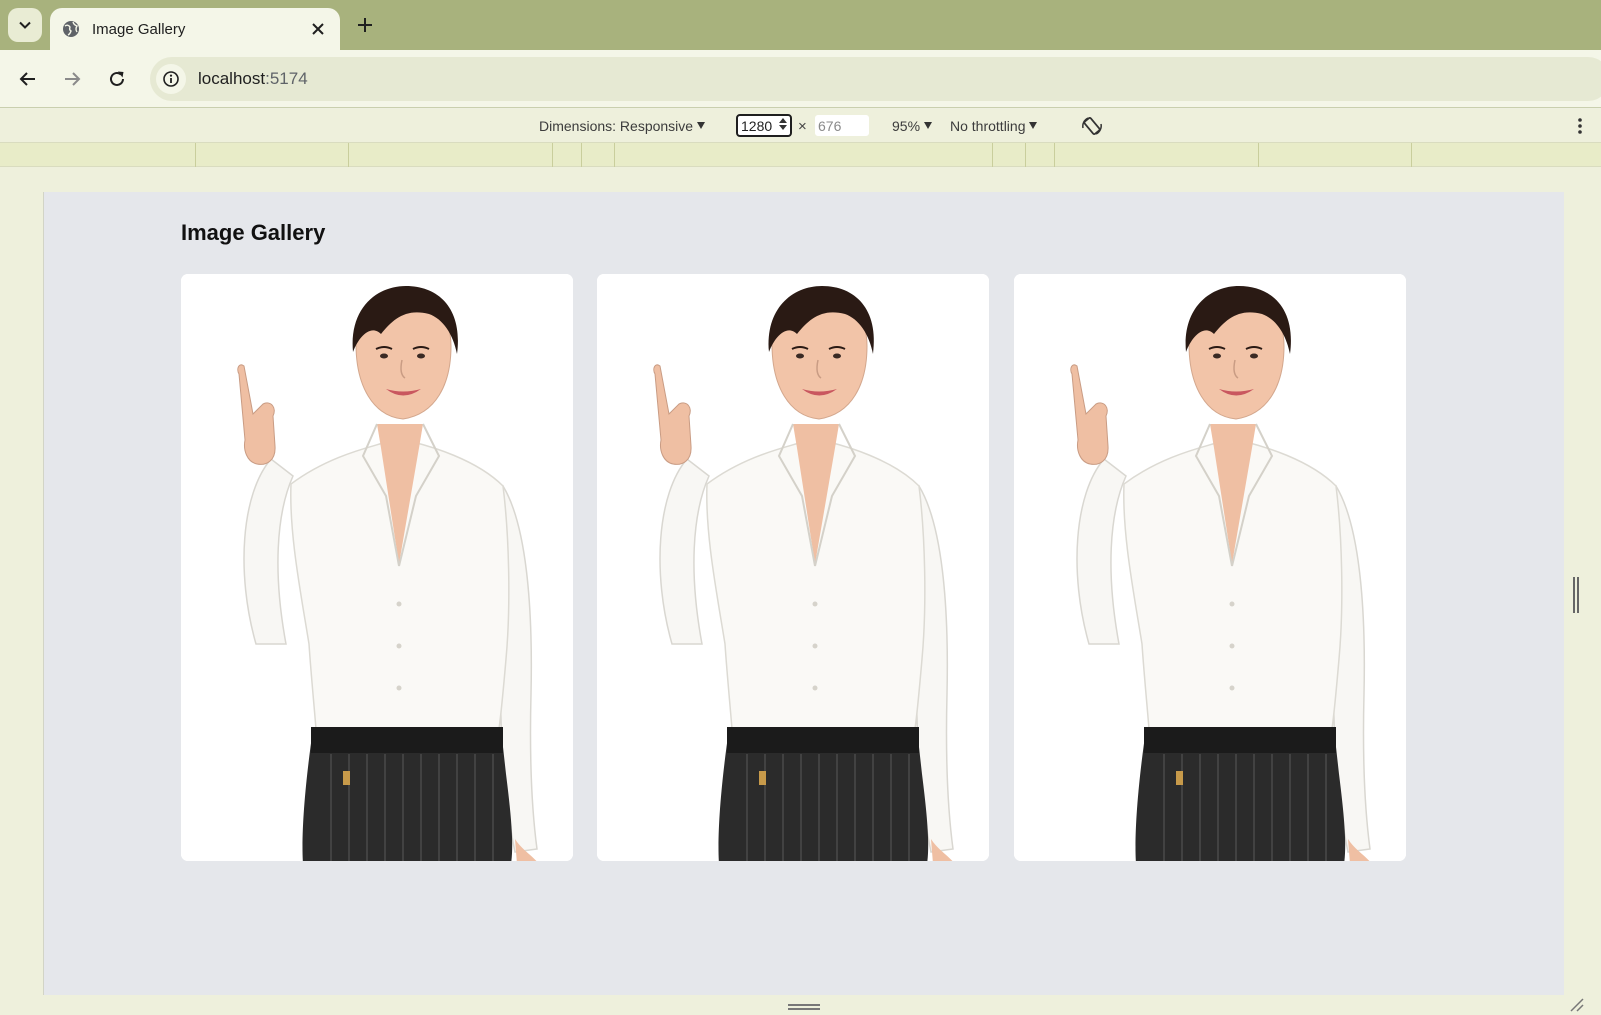  I want to click on height-value: 676, so click(830, 125).